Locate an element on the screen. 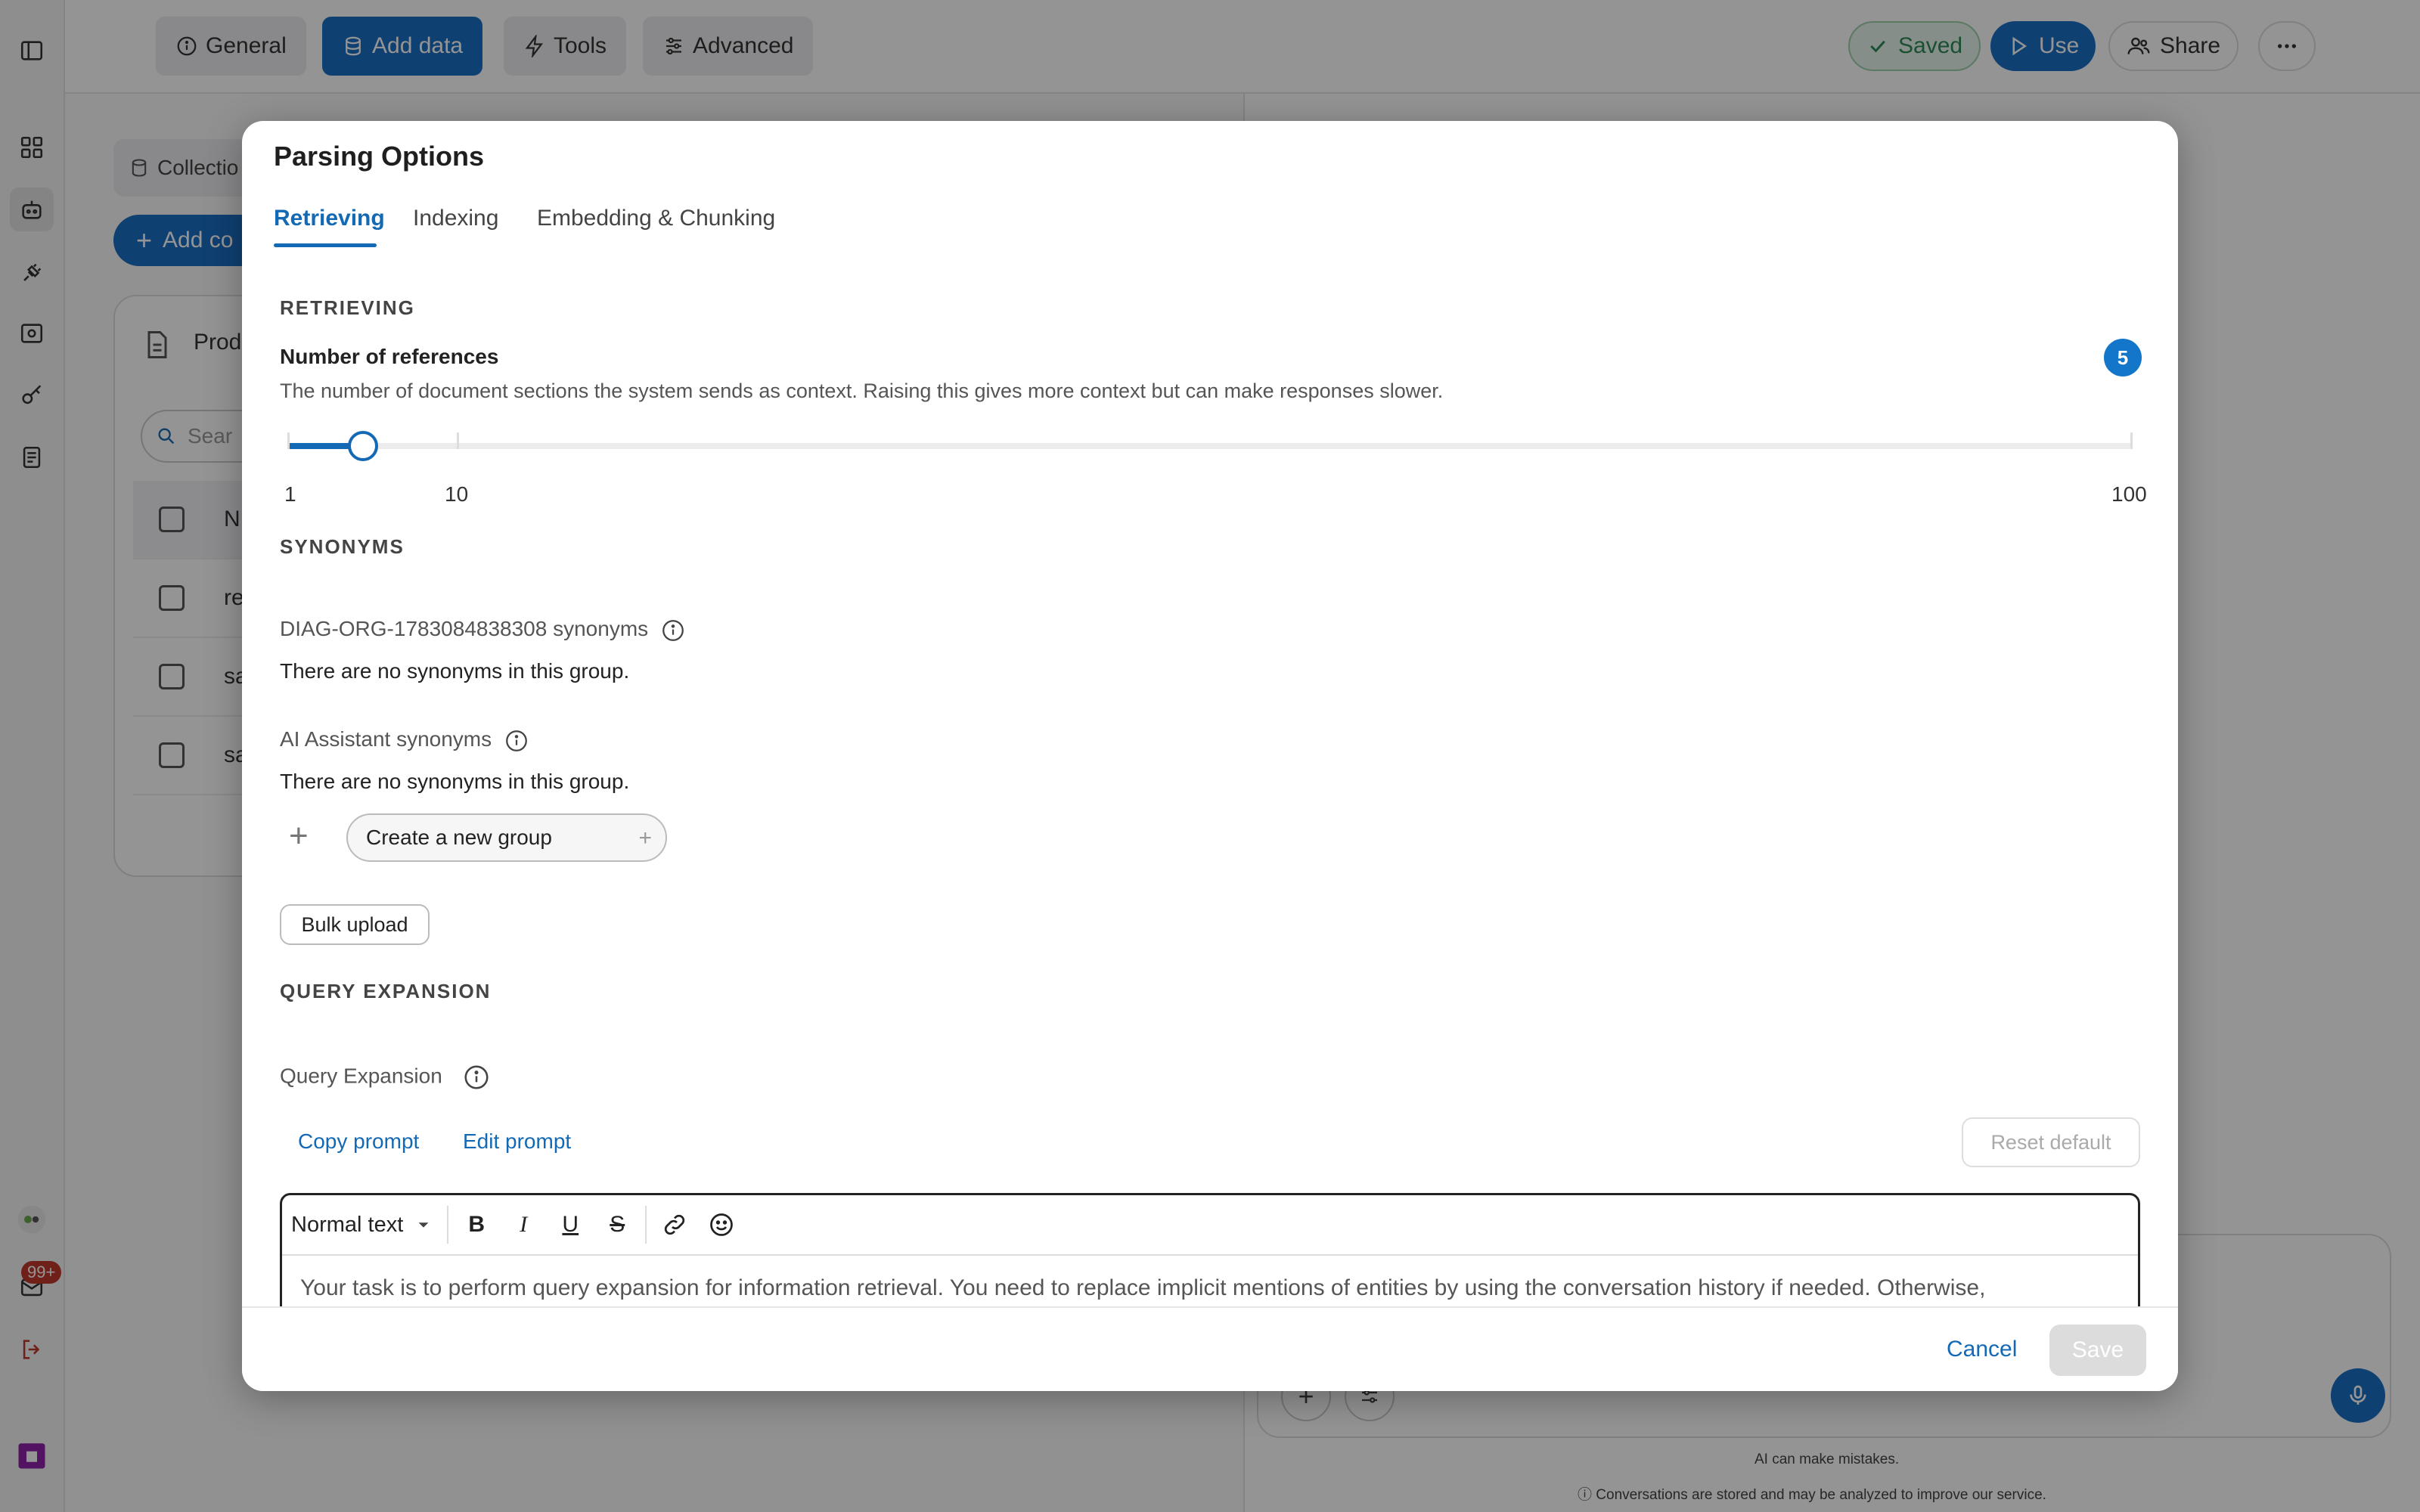  query-expansion-title: Query Expansion is located at coordinates (361, 1076).